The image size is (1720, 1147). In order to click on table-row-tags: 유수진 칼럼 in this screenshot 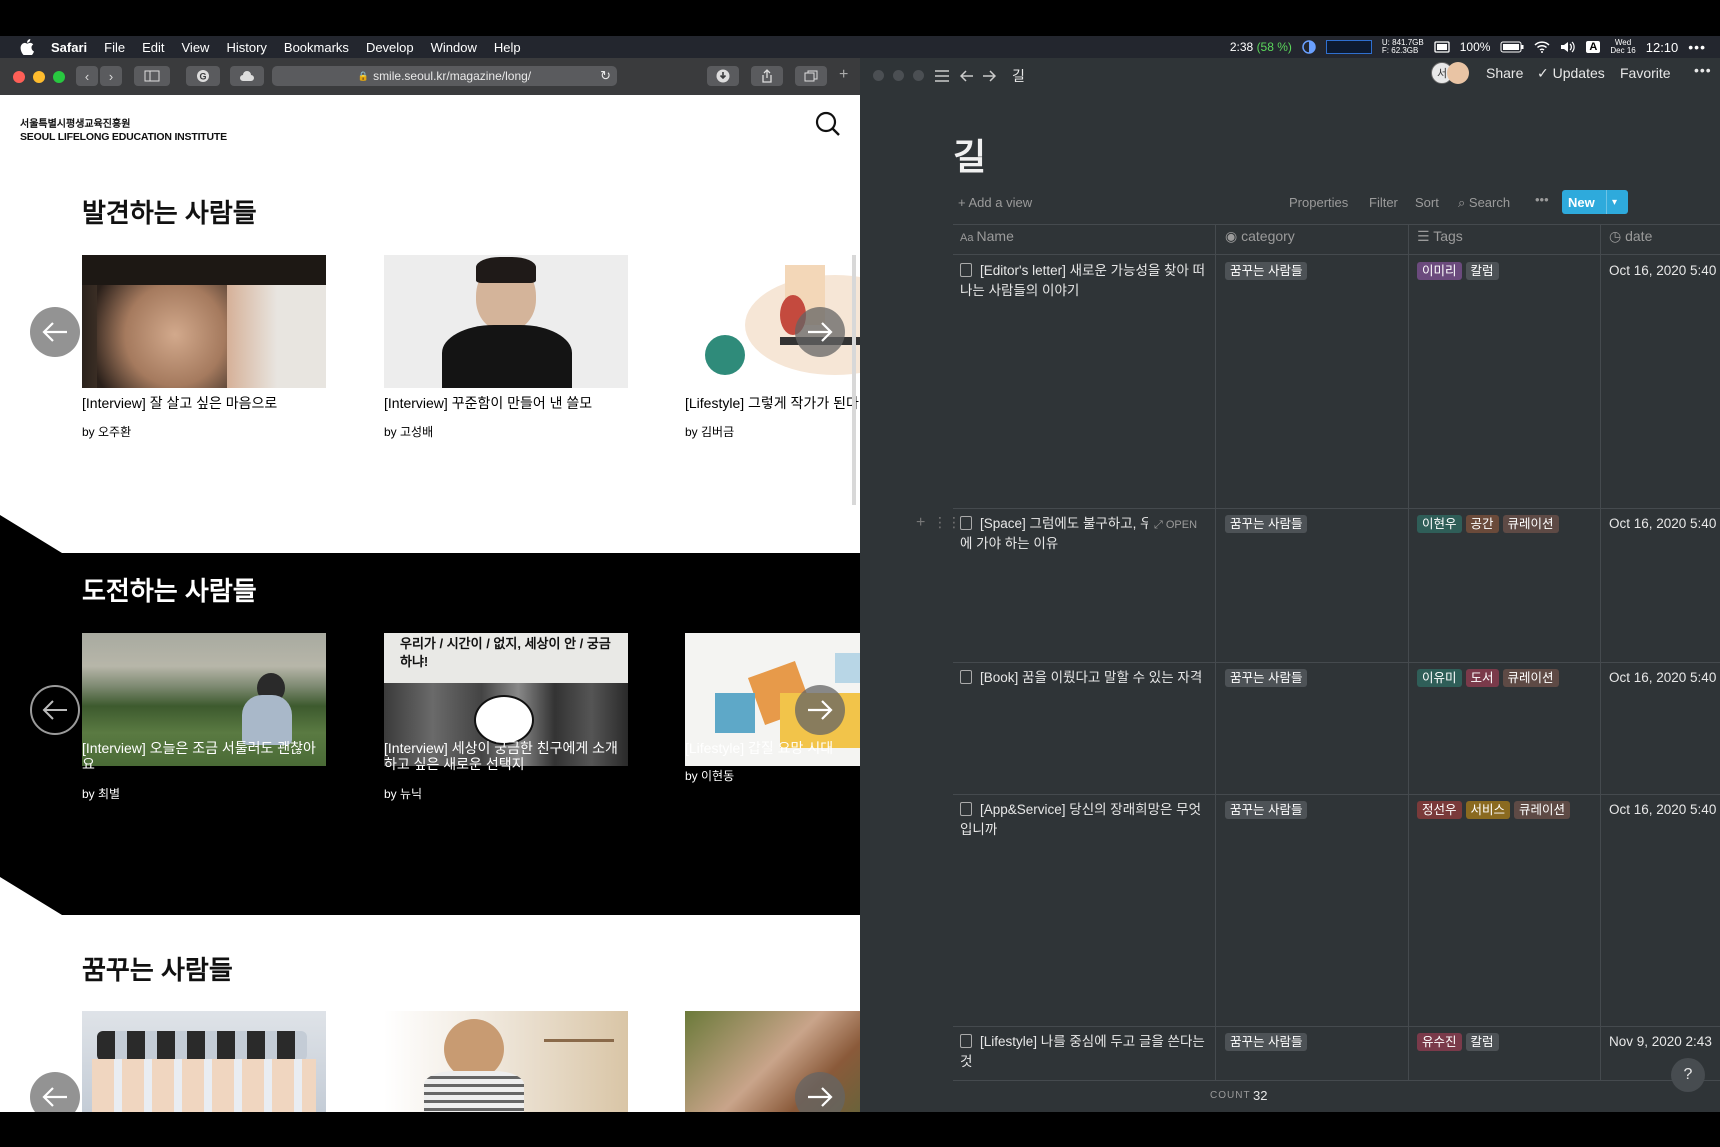, I will do `click(1460, 1042)`.